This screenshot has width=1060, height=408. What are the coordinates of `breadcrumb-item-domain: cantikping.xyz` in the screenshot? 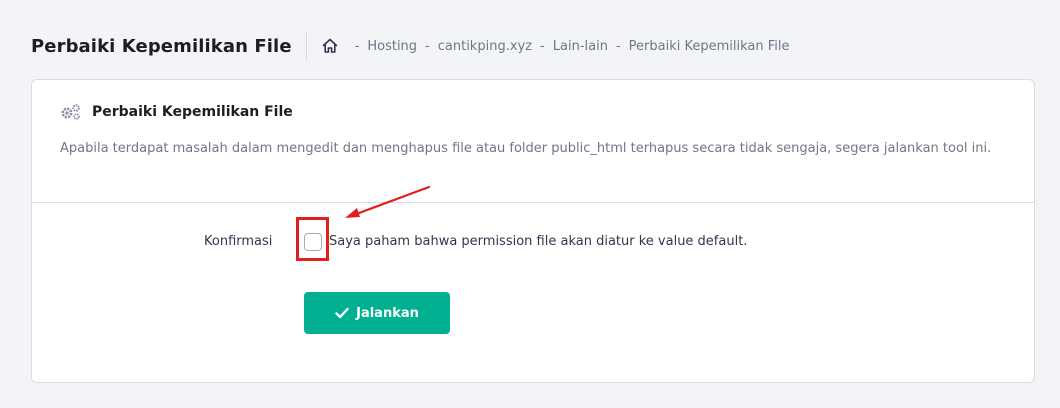 It's located at (485, 46).